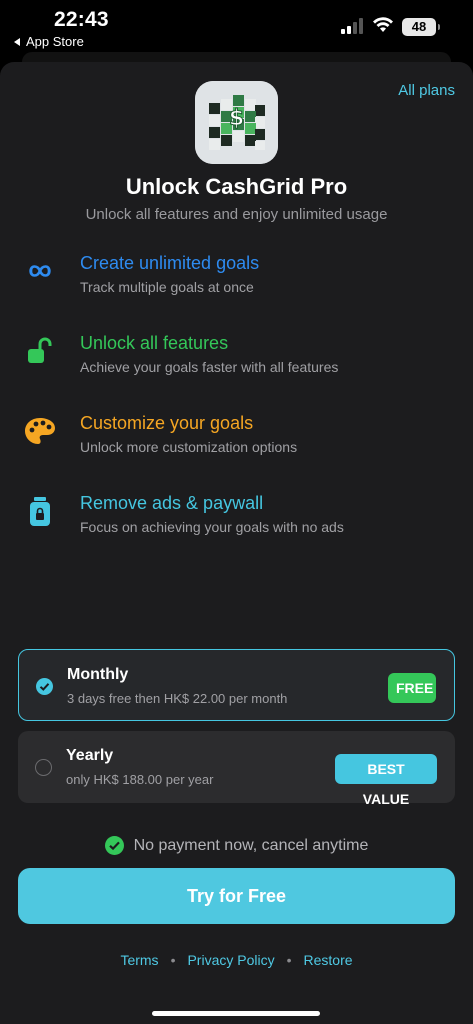 This screenshot has height=1024, width=473. What do you see at coordinates (154, 343) in the screenshot?
I see `feature-title: Unlock all features` at bounding box center [154, 343].